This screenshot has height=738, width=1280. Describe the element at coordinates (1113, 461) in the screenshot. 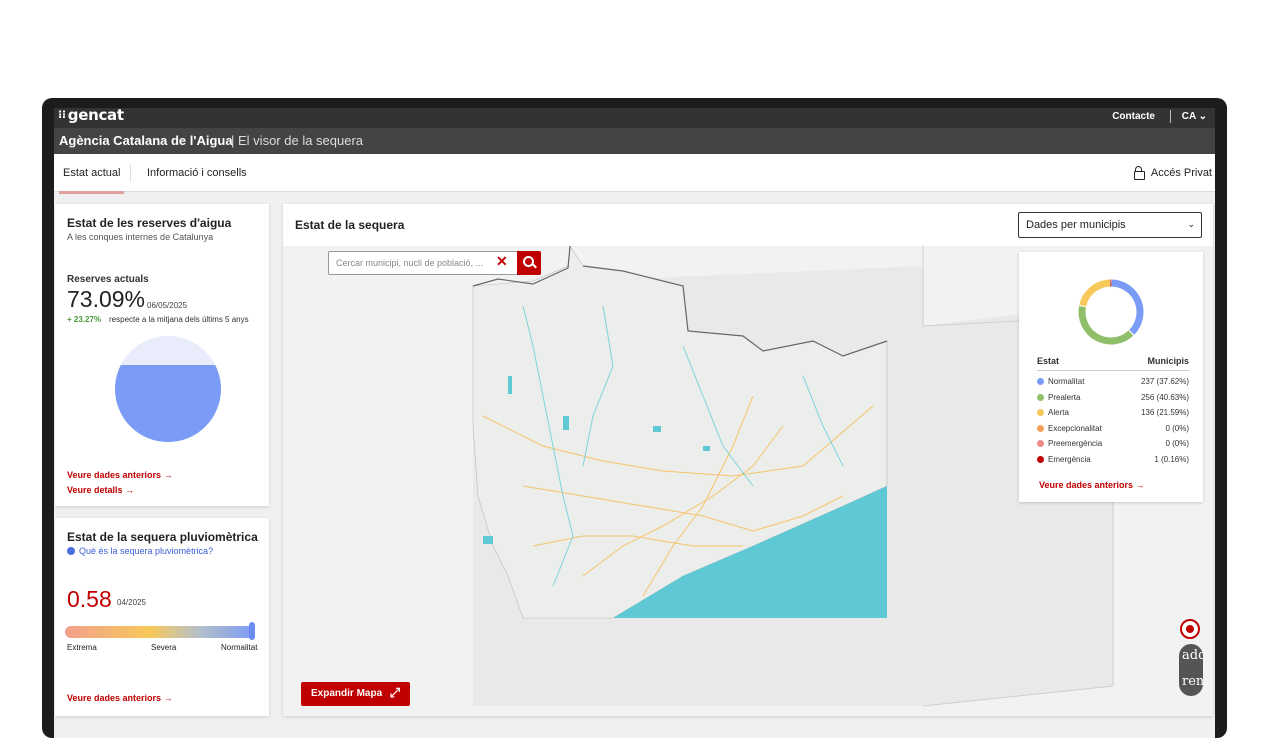

I see `legend-row: Emergència1 (0.16%)` at that location.